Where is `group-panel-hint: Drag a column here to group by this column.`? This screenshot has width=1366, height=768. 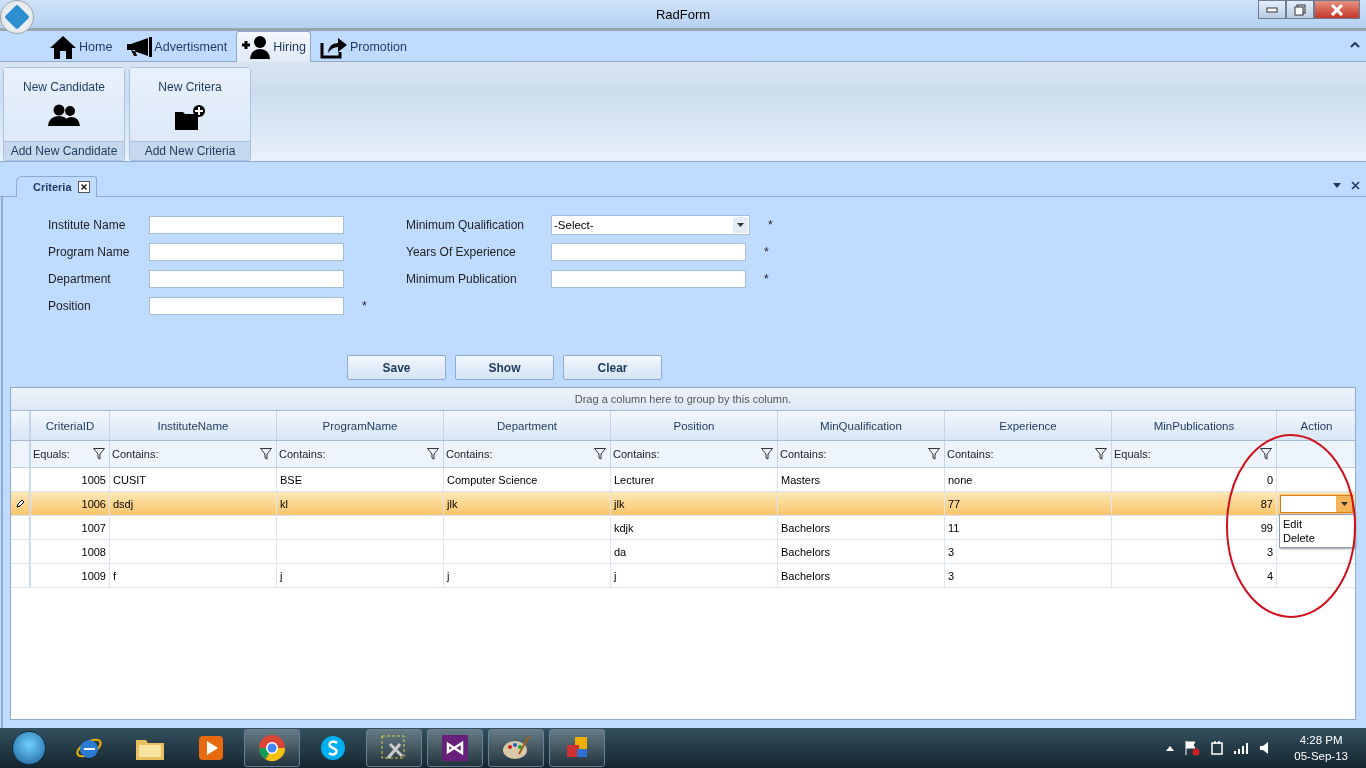
group-panel-hint: Drag a column here to group by this column. is located at coordinates (683, 399).